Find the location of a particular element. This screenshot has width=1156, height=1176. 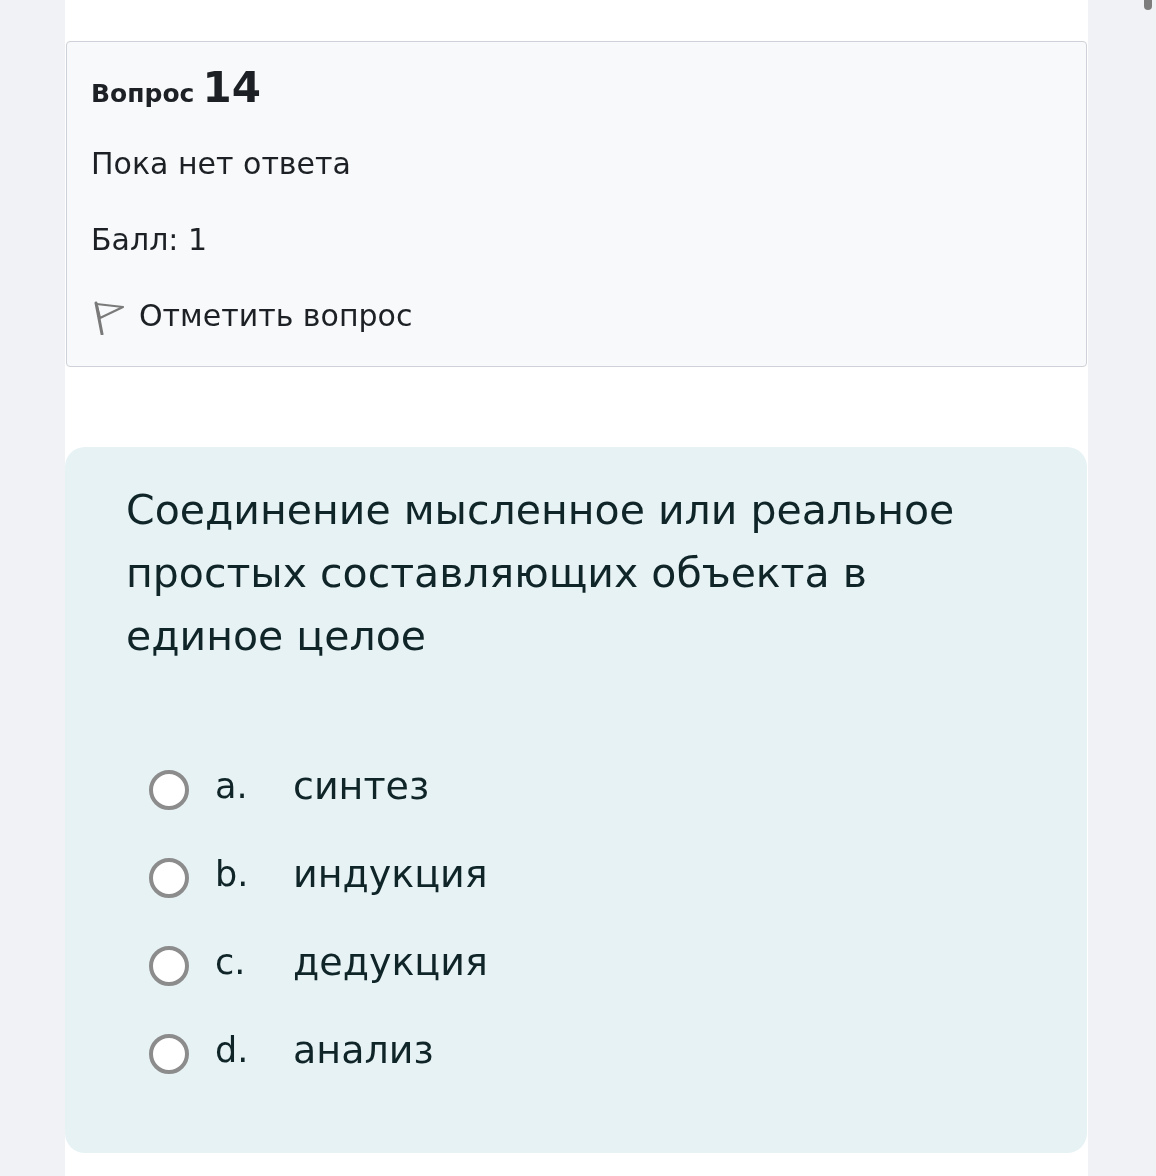

option-text: анализ is located at coordinates (363, 1050).